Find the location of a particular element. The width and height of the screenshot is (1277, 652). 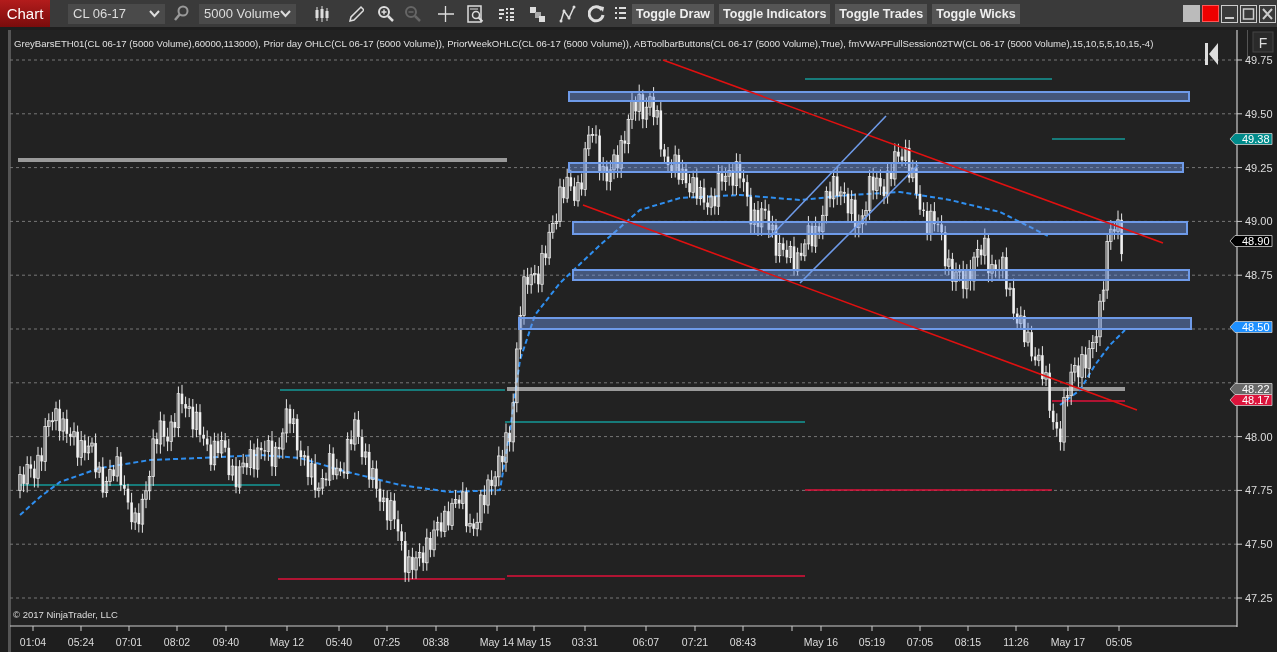

time-label: 08:15 is located at coordinates (968, 642).